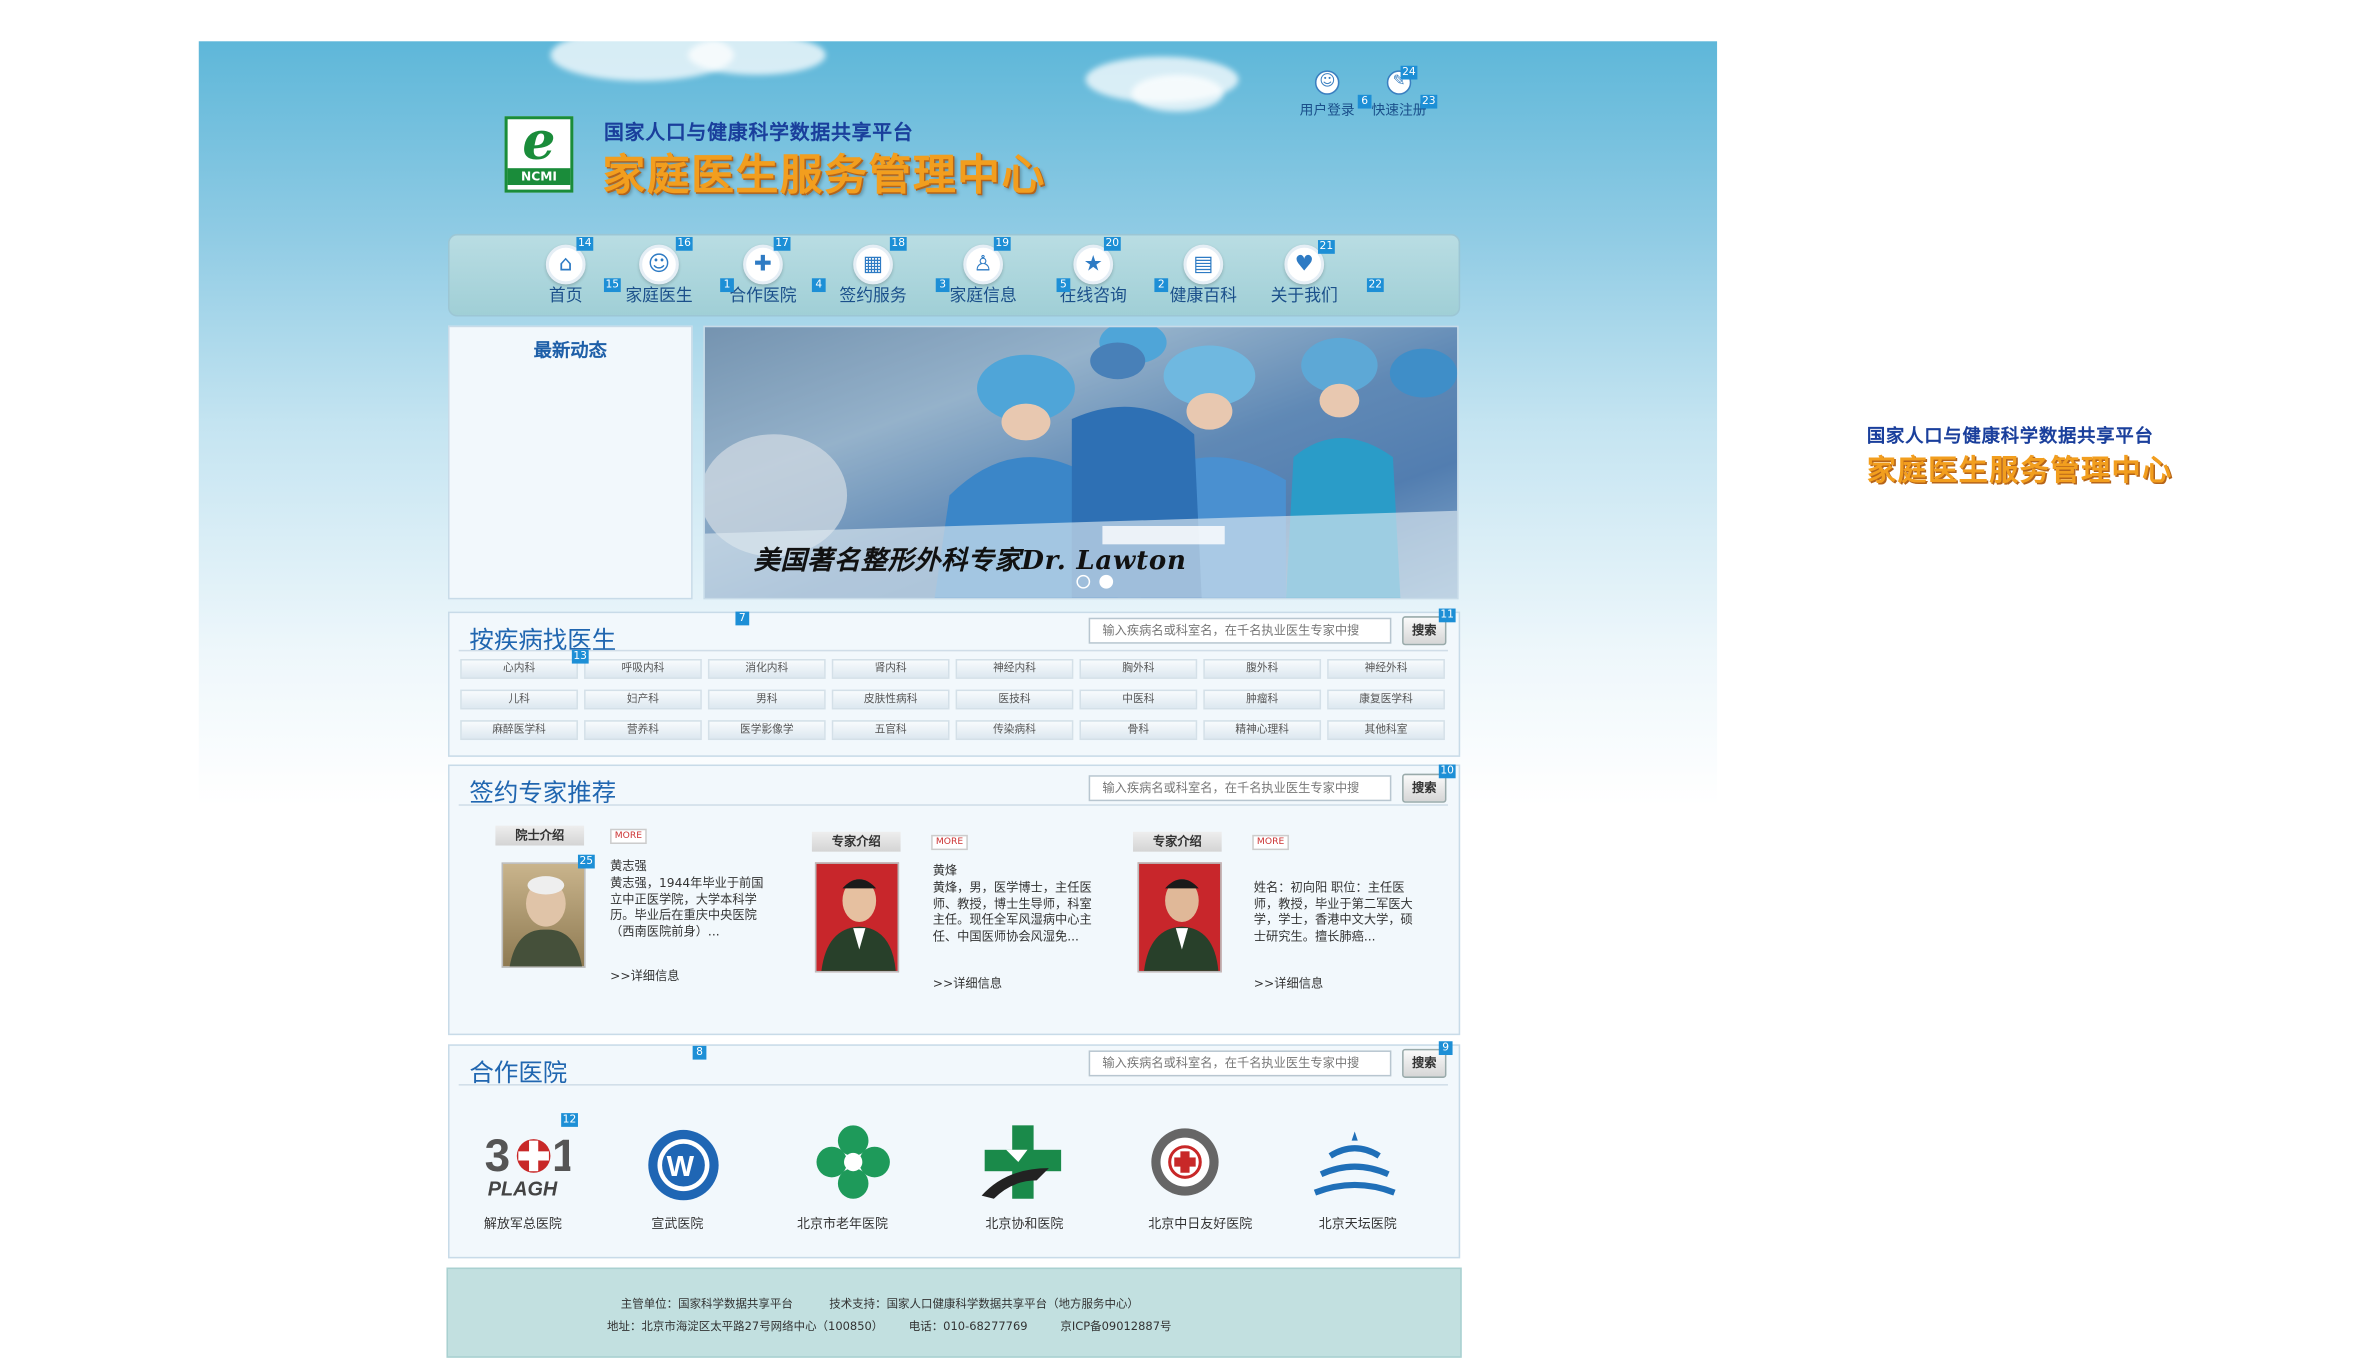 The width and height of the screenshot is (2370, 1359). What do you see at coordinates (1409, 72) in the screenshot?
I see `annotation-tag: 24` at bounding box center [1409, 72].